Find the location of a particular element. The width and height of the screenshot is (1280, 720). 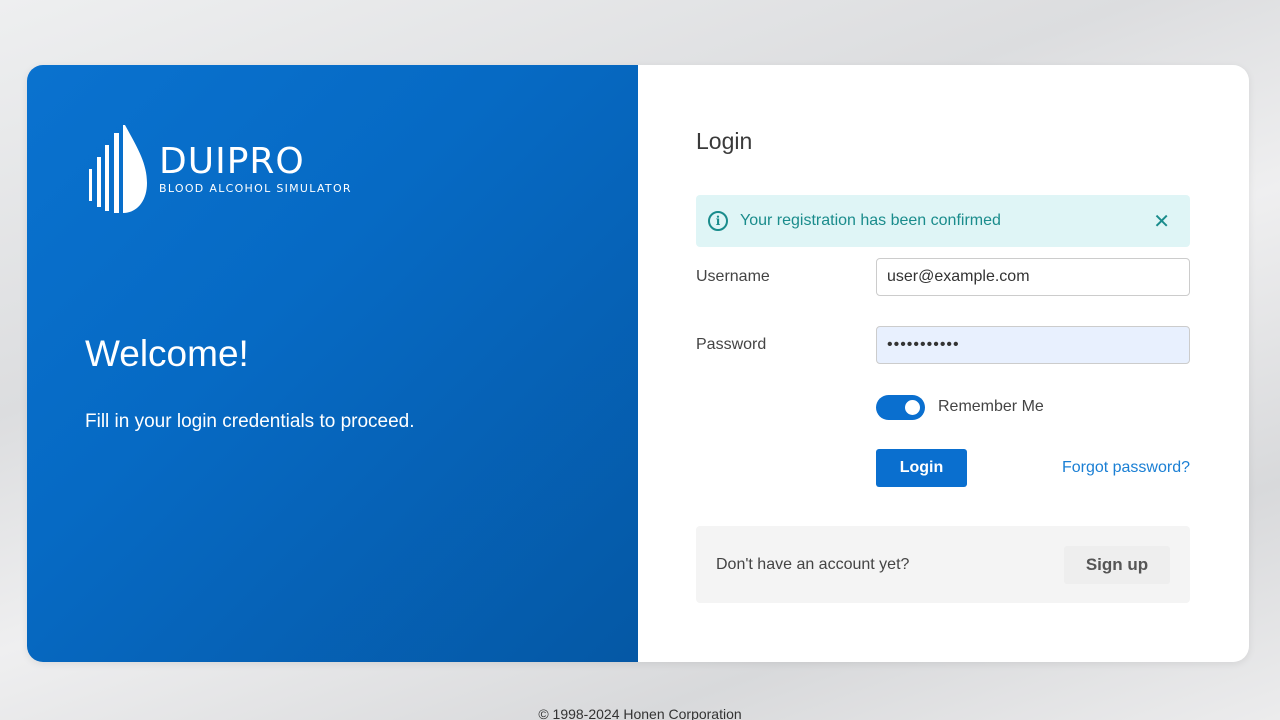

info-icon: i is located at coordinates (718, 221).